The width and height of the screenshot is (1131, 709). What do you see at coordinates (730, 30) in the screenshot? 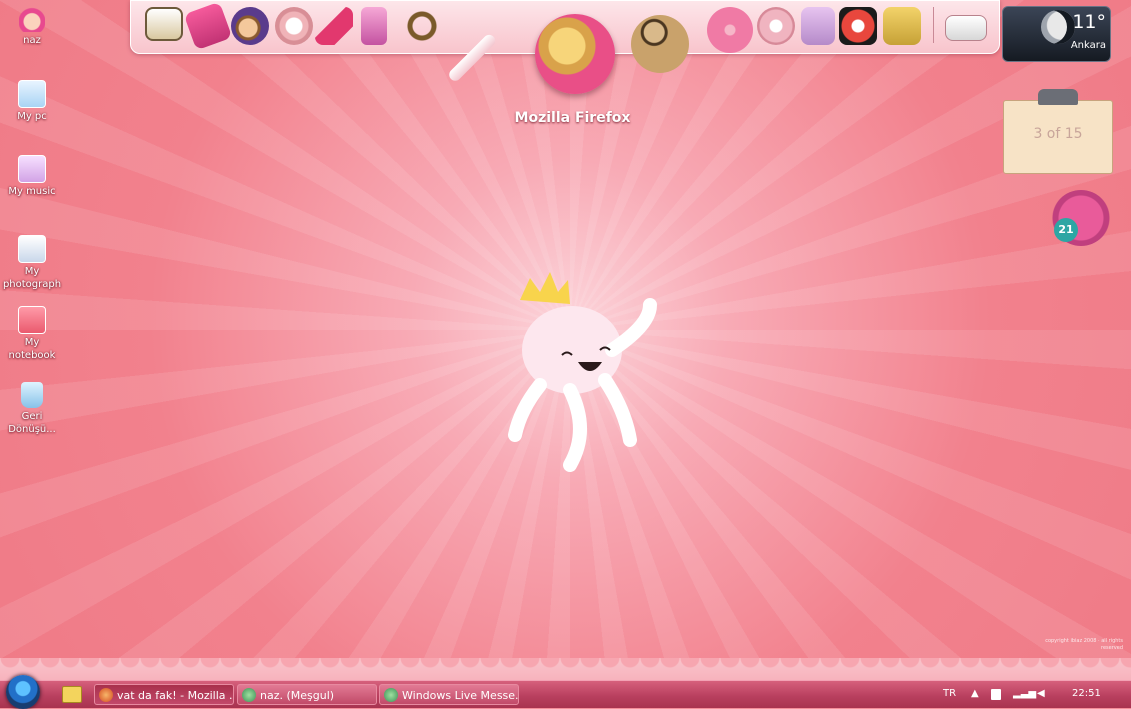
I see `disc-icon` at bounding box center [730, 30].